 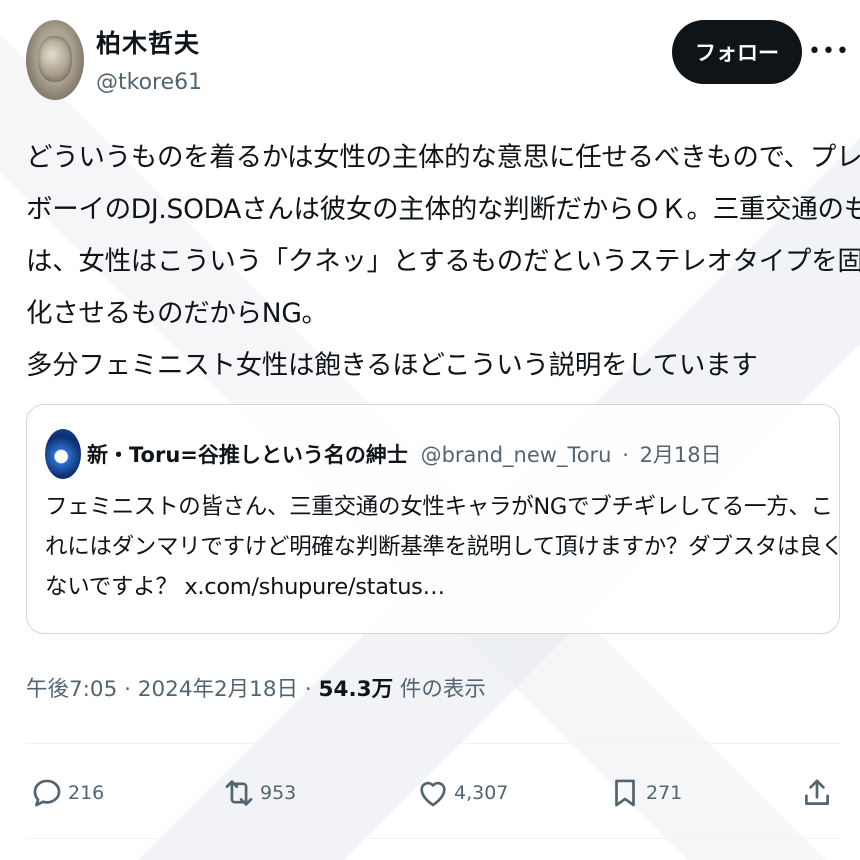 I want to click on tweet-text-line: ボーイのDJ.SODAさんは彼女の主体的な判断だからＯＫ。三重交通のもの, so click(x=443, y=209).